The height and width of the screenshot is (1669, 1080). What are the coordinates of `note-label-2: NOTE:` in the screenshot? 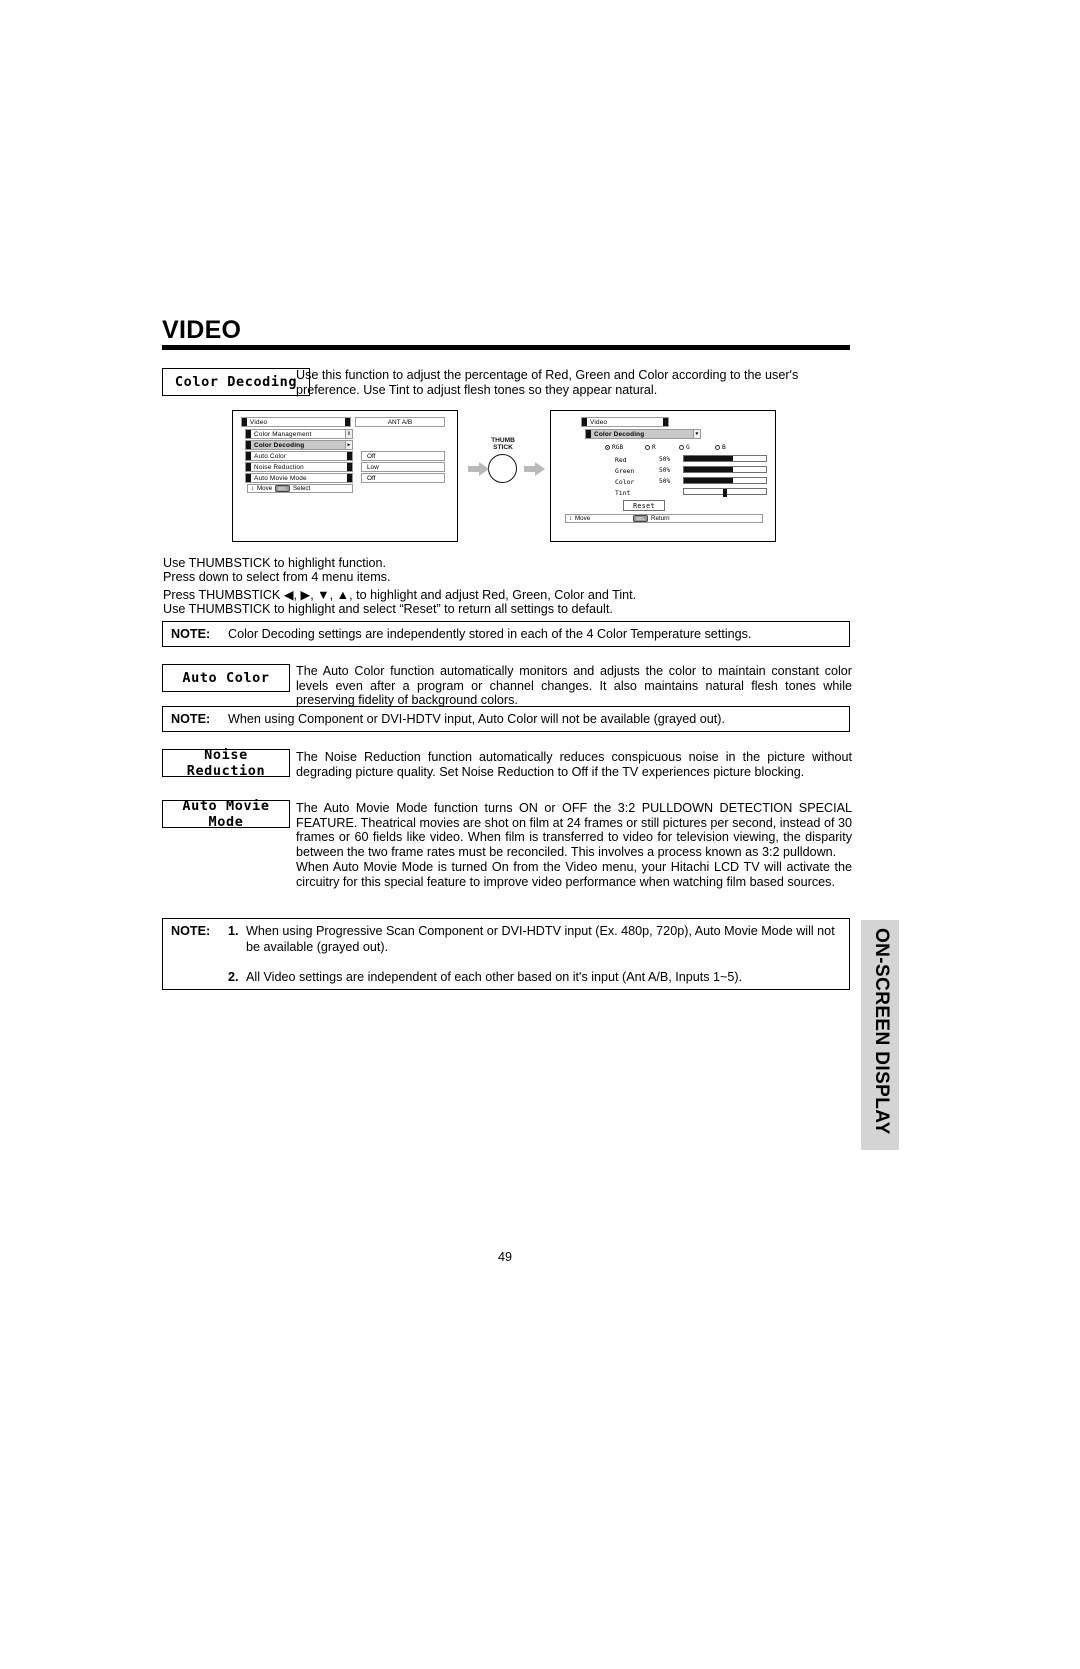 It's located at (191, 719).